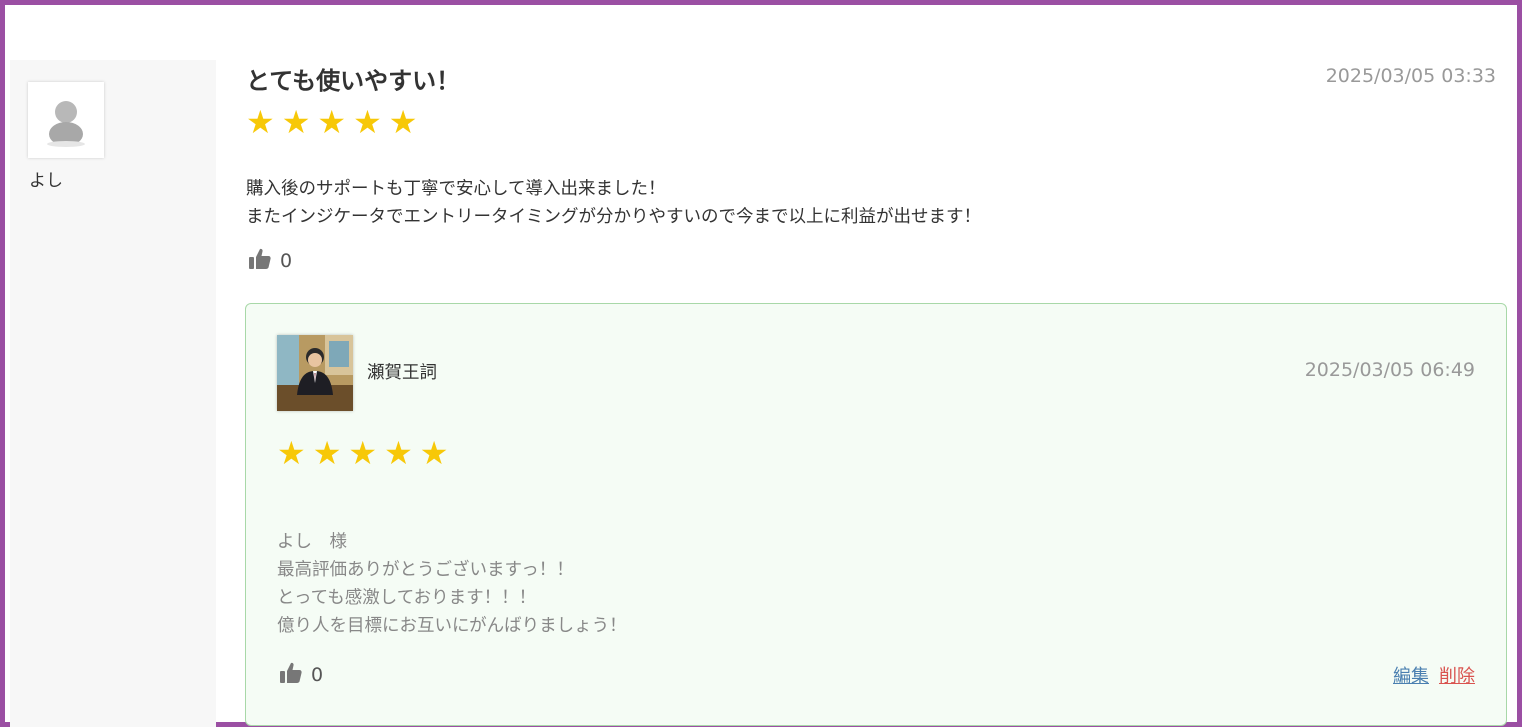  I want to click on reply-date: 2025/03/05 06:49, so click(1389, 370).